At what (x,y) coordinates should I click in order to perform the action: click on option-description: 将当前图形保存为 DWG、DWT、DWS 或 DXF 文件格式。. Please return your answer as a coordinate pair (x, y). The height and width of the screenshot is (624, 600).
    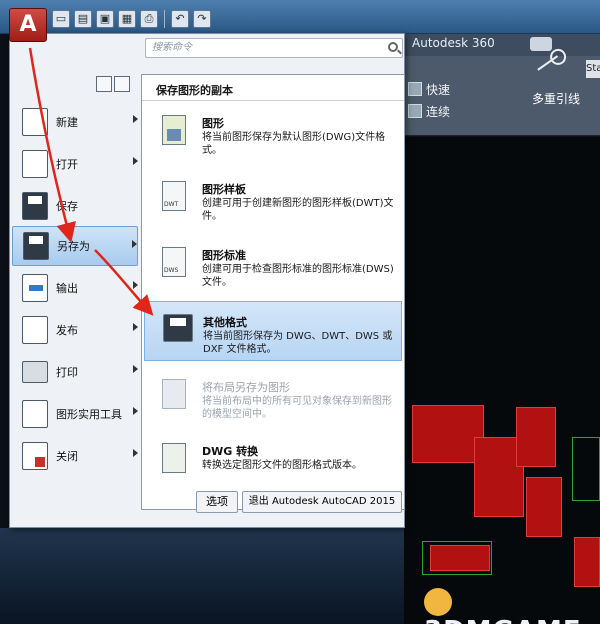
    Looking at the image, I should click on (298, 343).